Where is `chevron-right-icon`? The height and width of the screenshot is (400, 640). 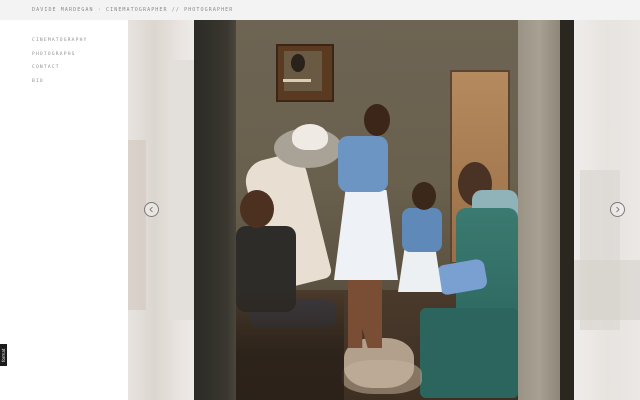
chevron-right-icon is located at coordinates (618, 209).